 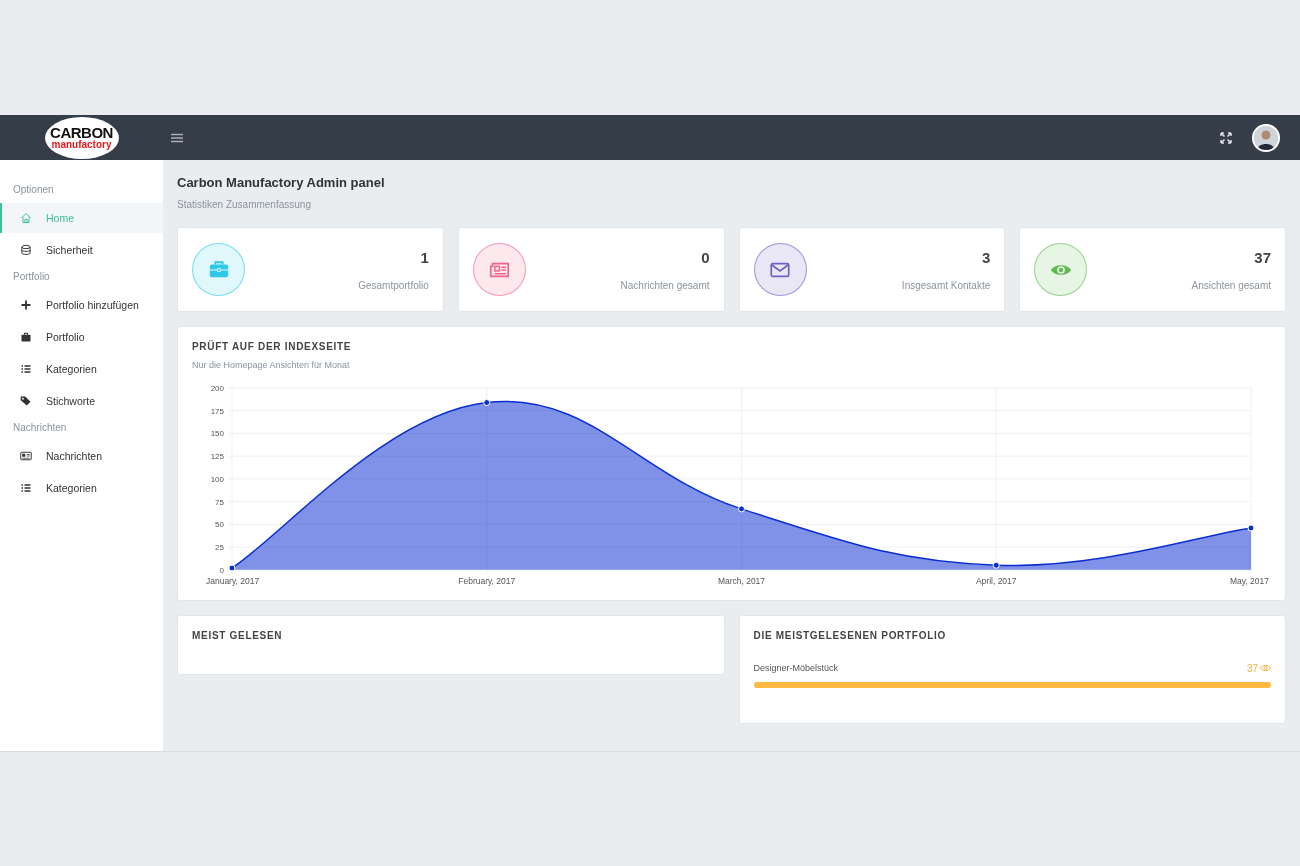 What do you see at coordinates (33, 190) in the screenshot?
I see `sidebar-section-title: Optionen` at bounding box center [33, 190].